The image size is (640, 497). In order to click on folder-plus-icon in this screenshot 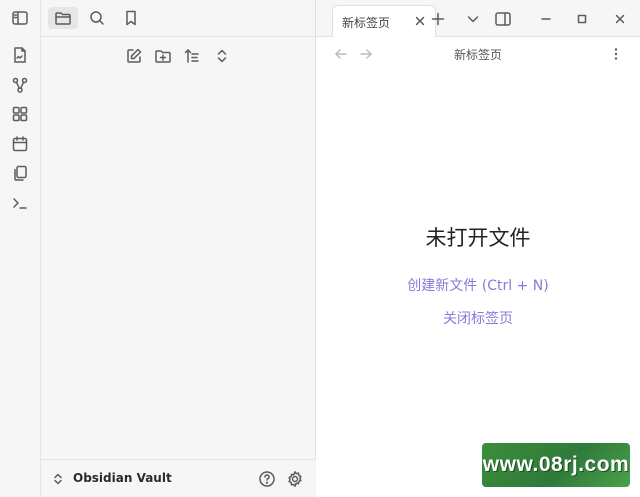, I will do `click(163, 56)`.